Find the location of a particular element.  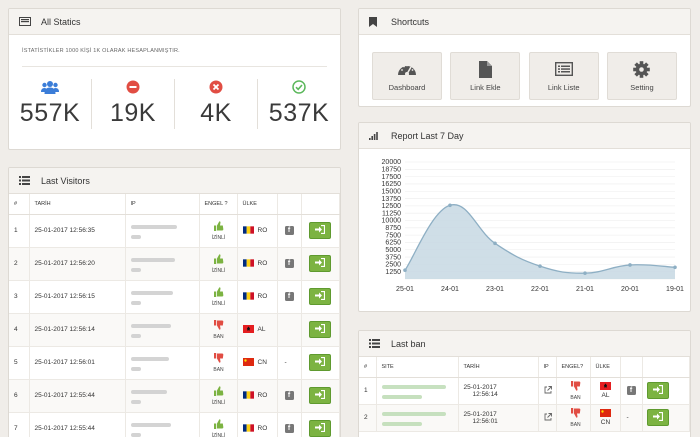

ban-col-site: SITE is located at coordinates (417, 367).